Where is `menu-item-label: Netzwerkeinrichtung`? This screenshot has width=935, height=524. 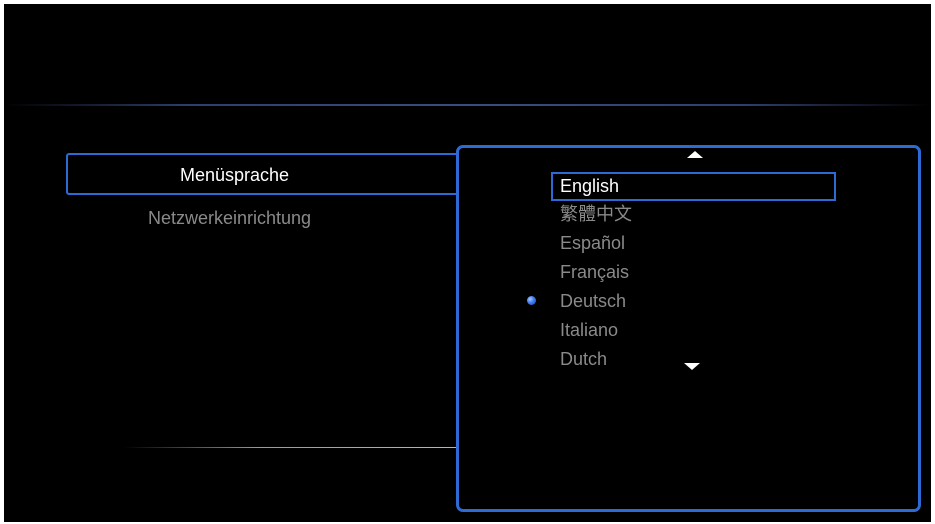
menu-item-label: Netzwerkeinrichtung is located at coordinates (230, 218).